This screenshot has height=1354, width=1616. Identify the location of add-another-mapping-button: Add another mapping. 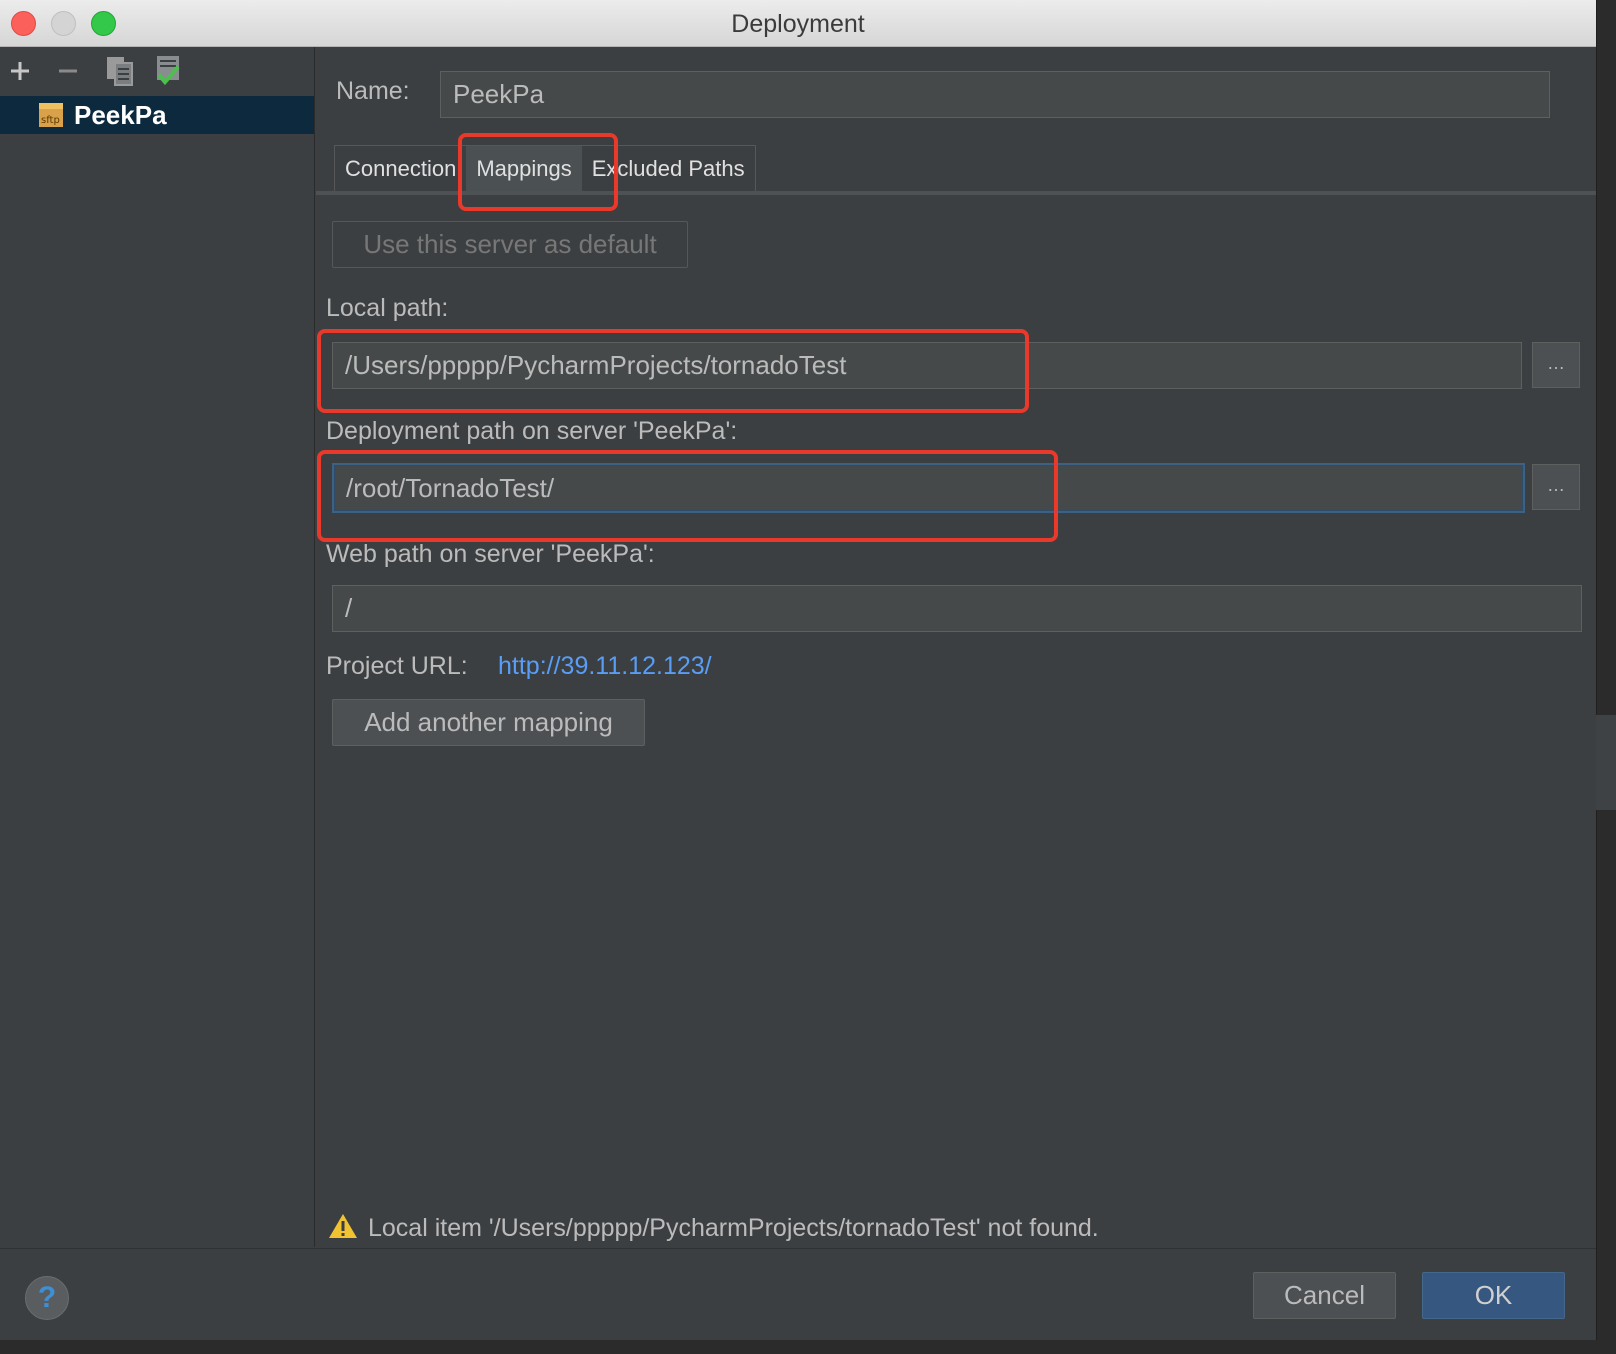
(488, 722).